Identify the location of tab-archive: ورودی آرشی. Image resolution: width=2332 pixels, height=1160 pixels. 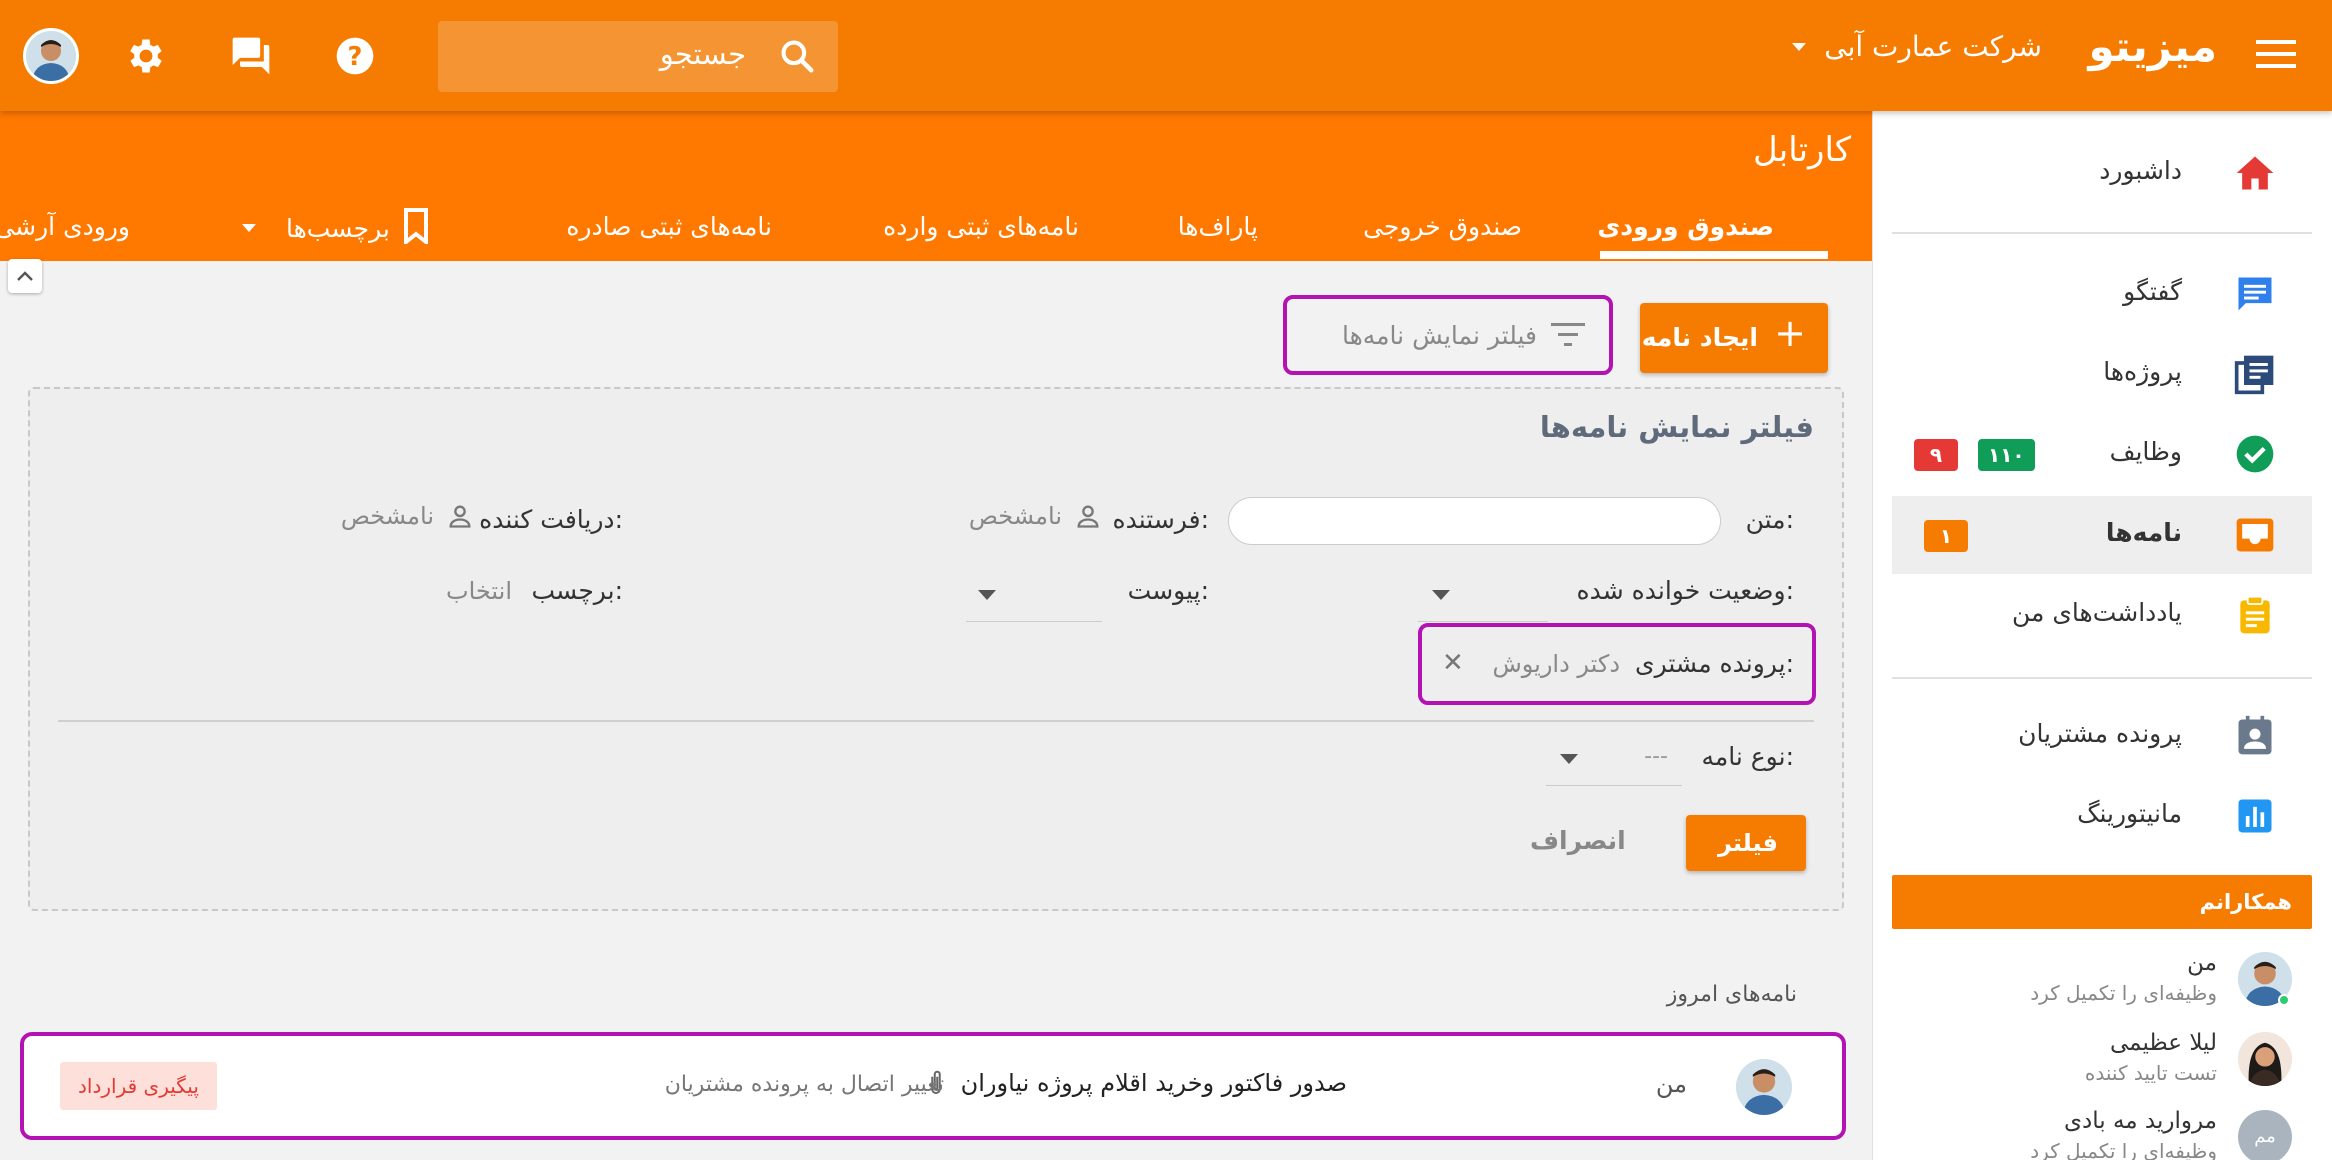
(65, 226).